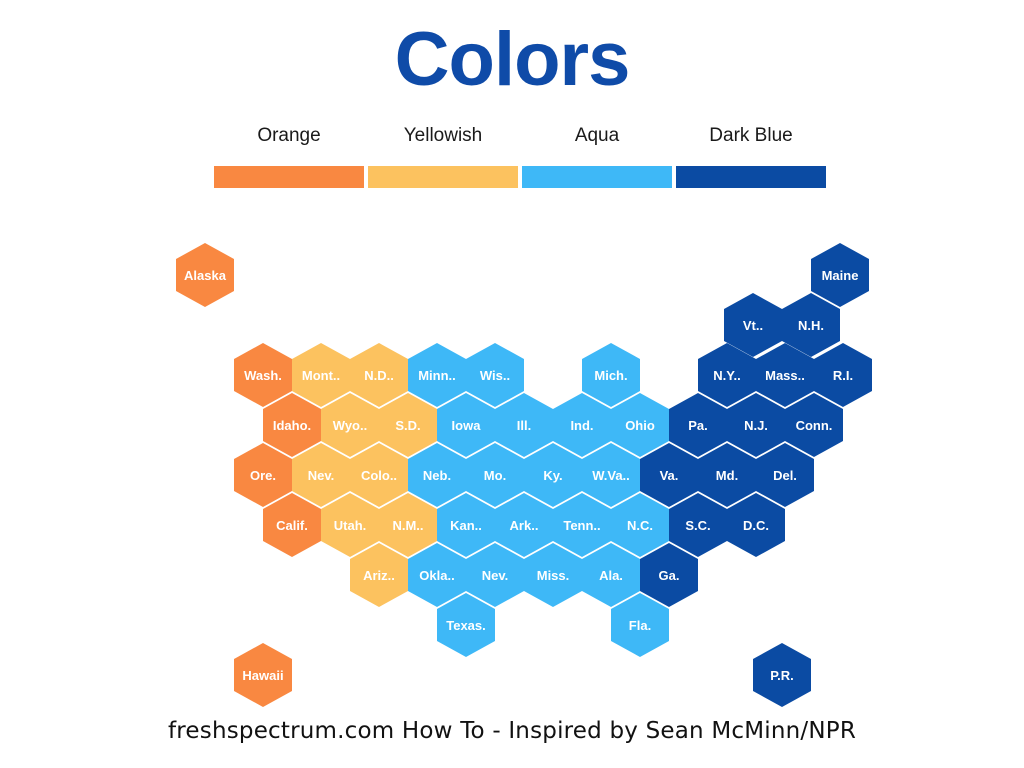  I want to click on hex-tile: Minn.., so click(437, 375).